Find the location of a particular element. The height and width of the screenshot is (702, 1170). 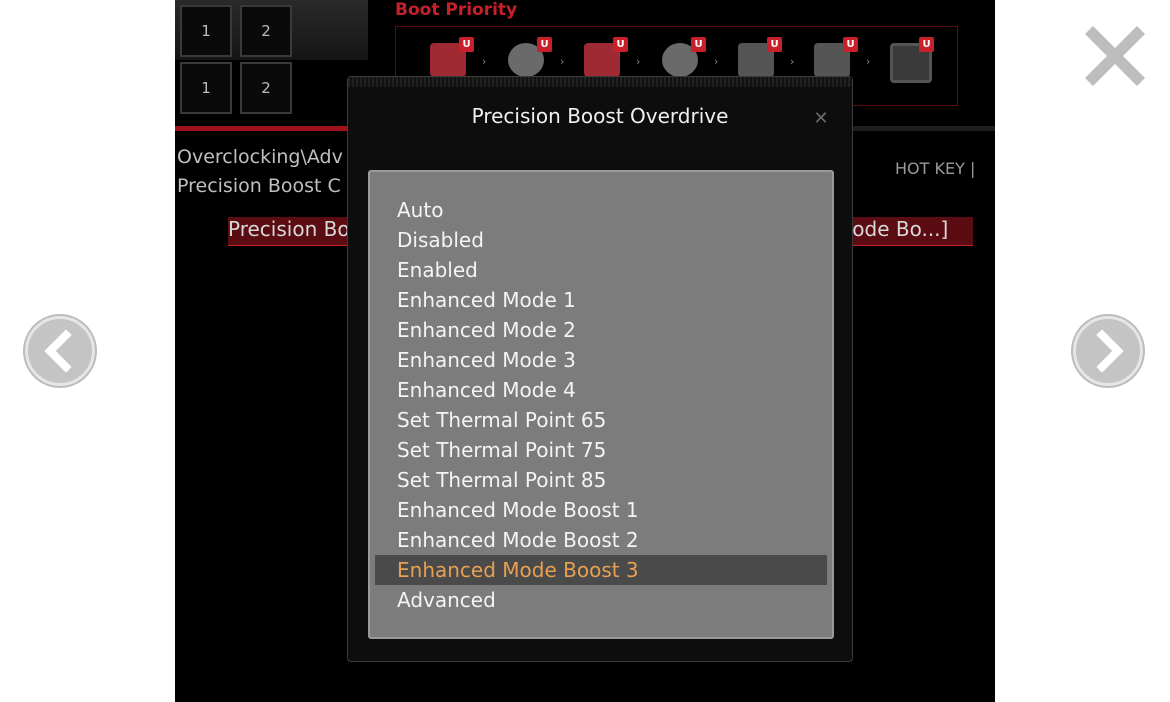

option-item: Set Thermal Point 85 is located at coordinates (601, 480).